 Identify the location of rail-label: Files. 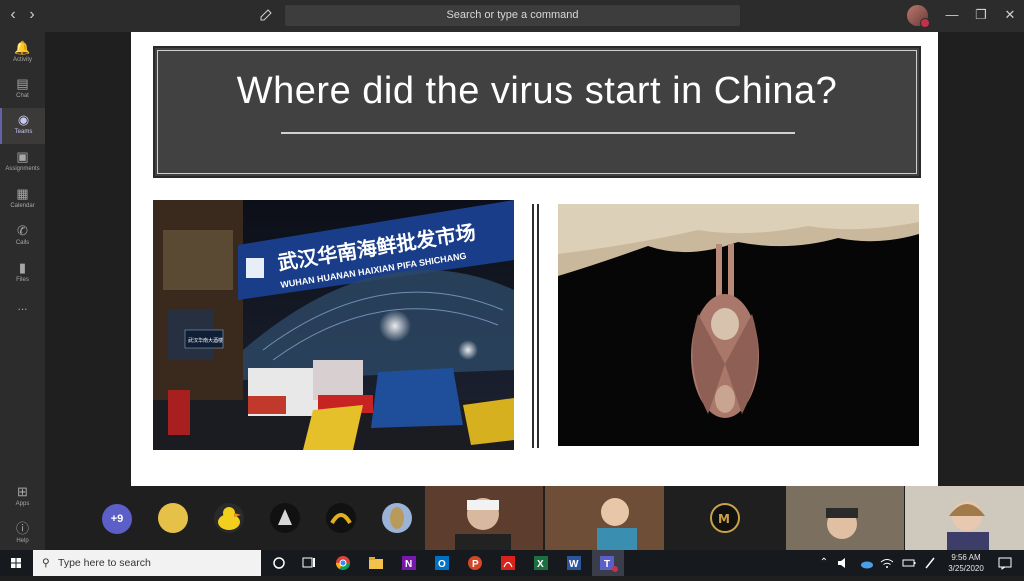
(22, 280).